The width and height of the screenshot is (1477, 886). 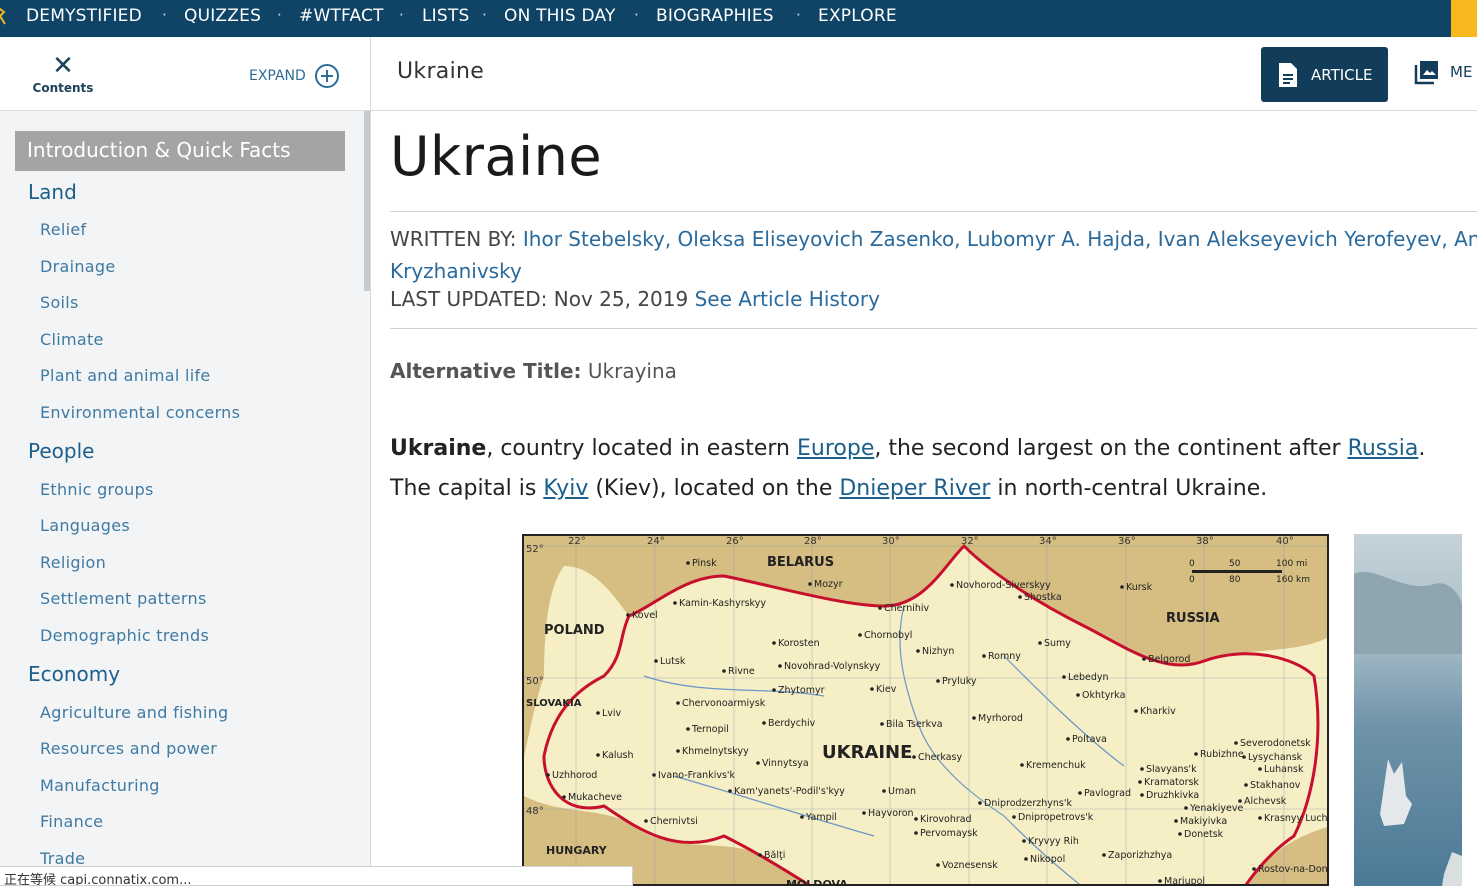 What do you see at coordinates (560, 16) in the screenshot?
I see `nav-on-this-day: ON THIS DAY` at bounding box center [560, 16].